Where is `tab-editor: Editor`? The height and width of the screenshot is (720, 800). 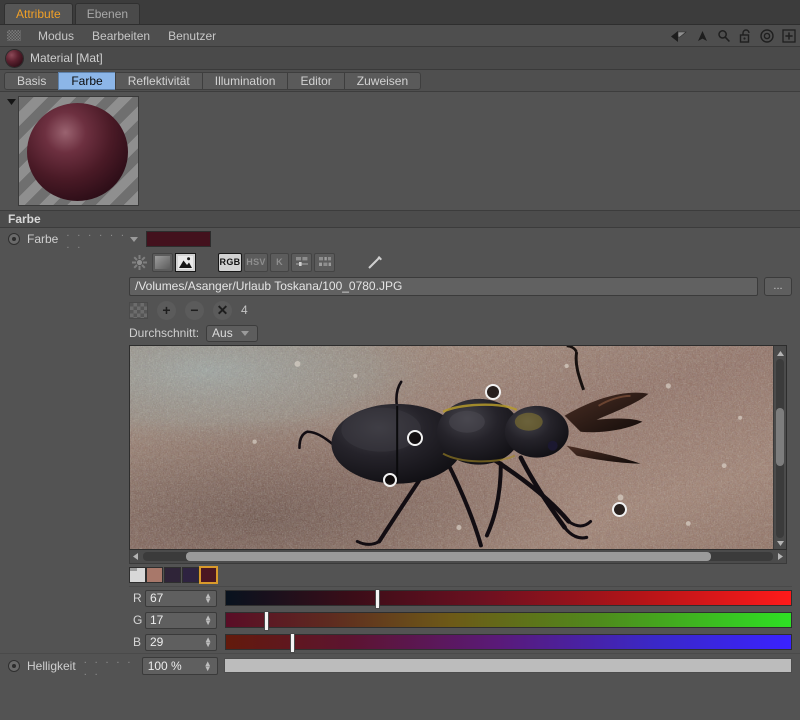
tab-editor: Editor is located at coordinates (316, 80).